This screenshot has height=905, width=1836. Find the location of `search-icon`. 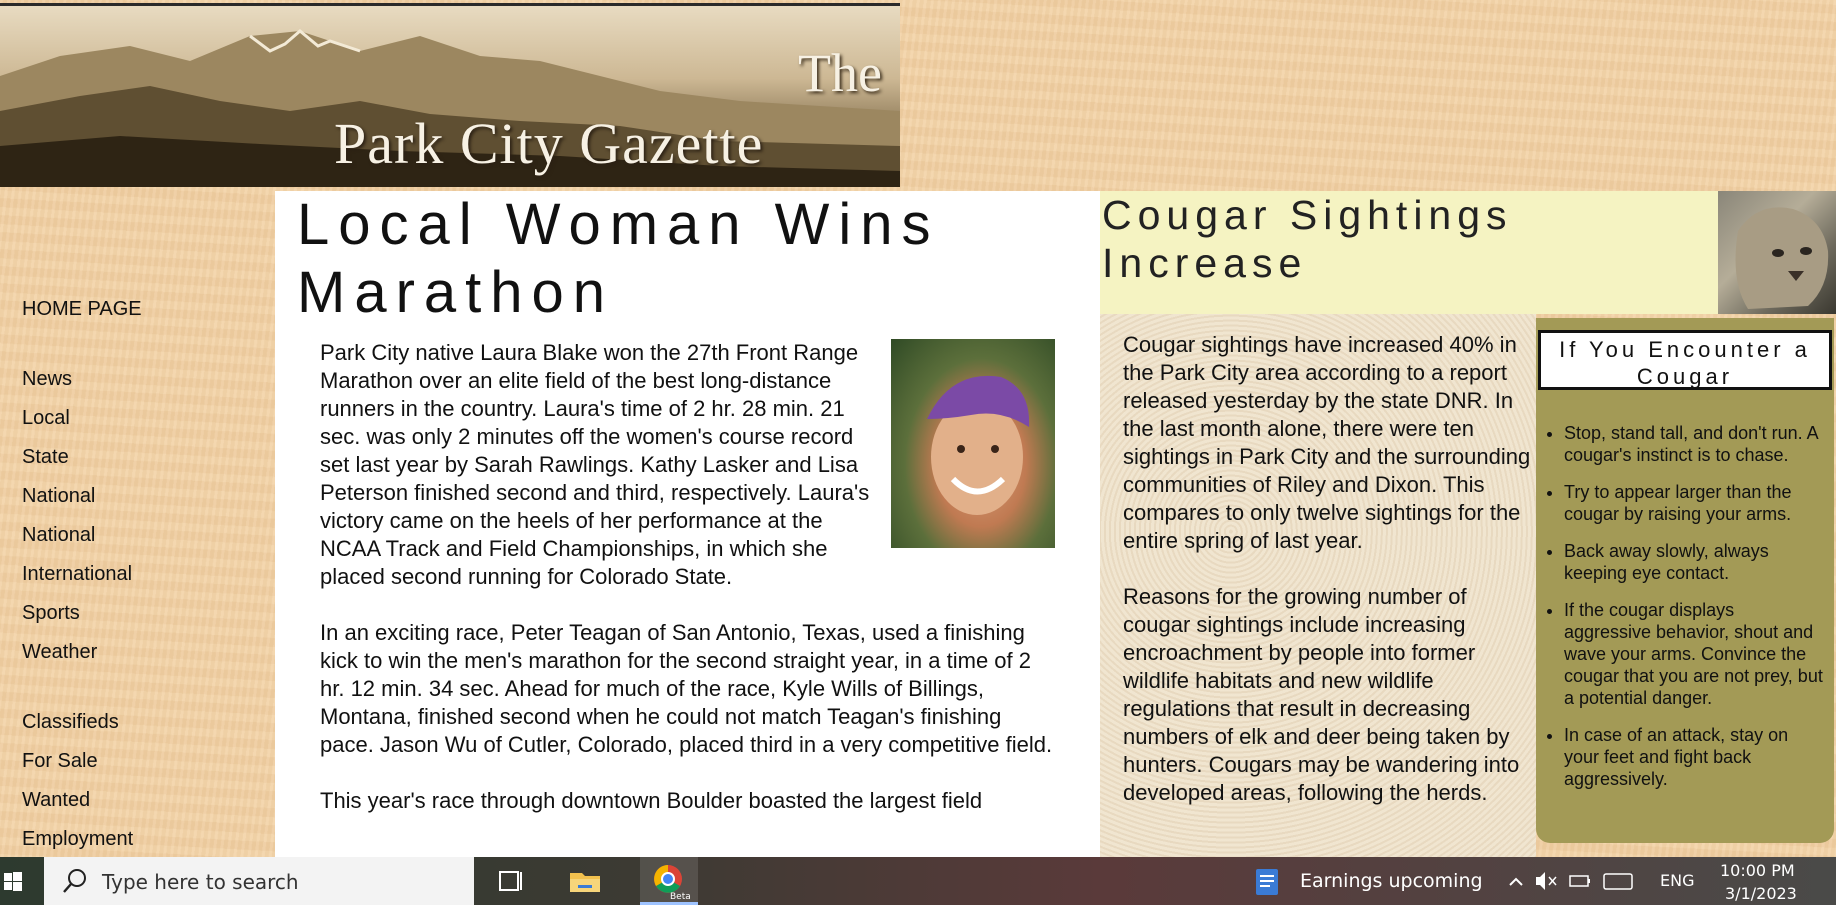

search-icon is located at coordinates (74, 881).